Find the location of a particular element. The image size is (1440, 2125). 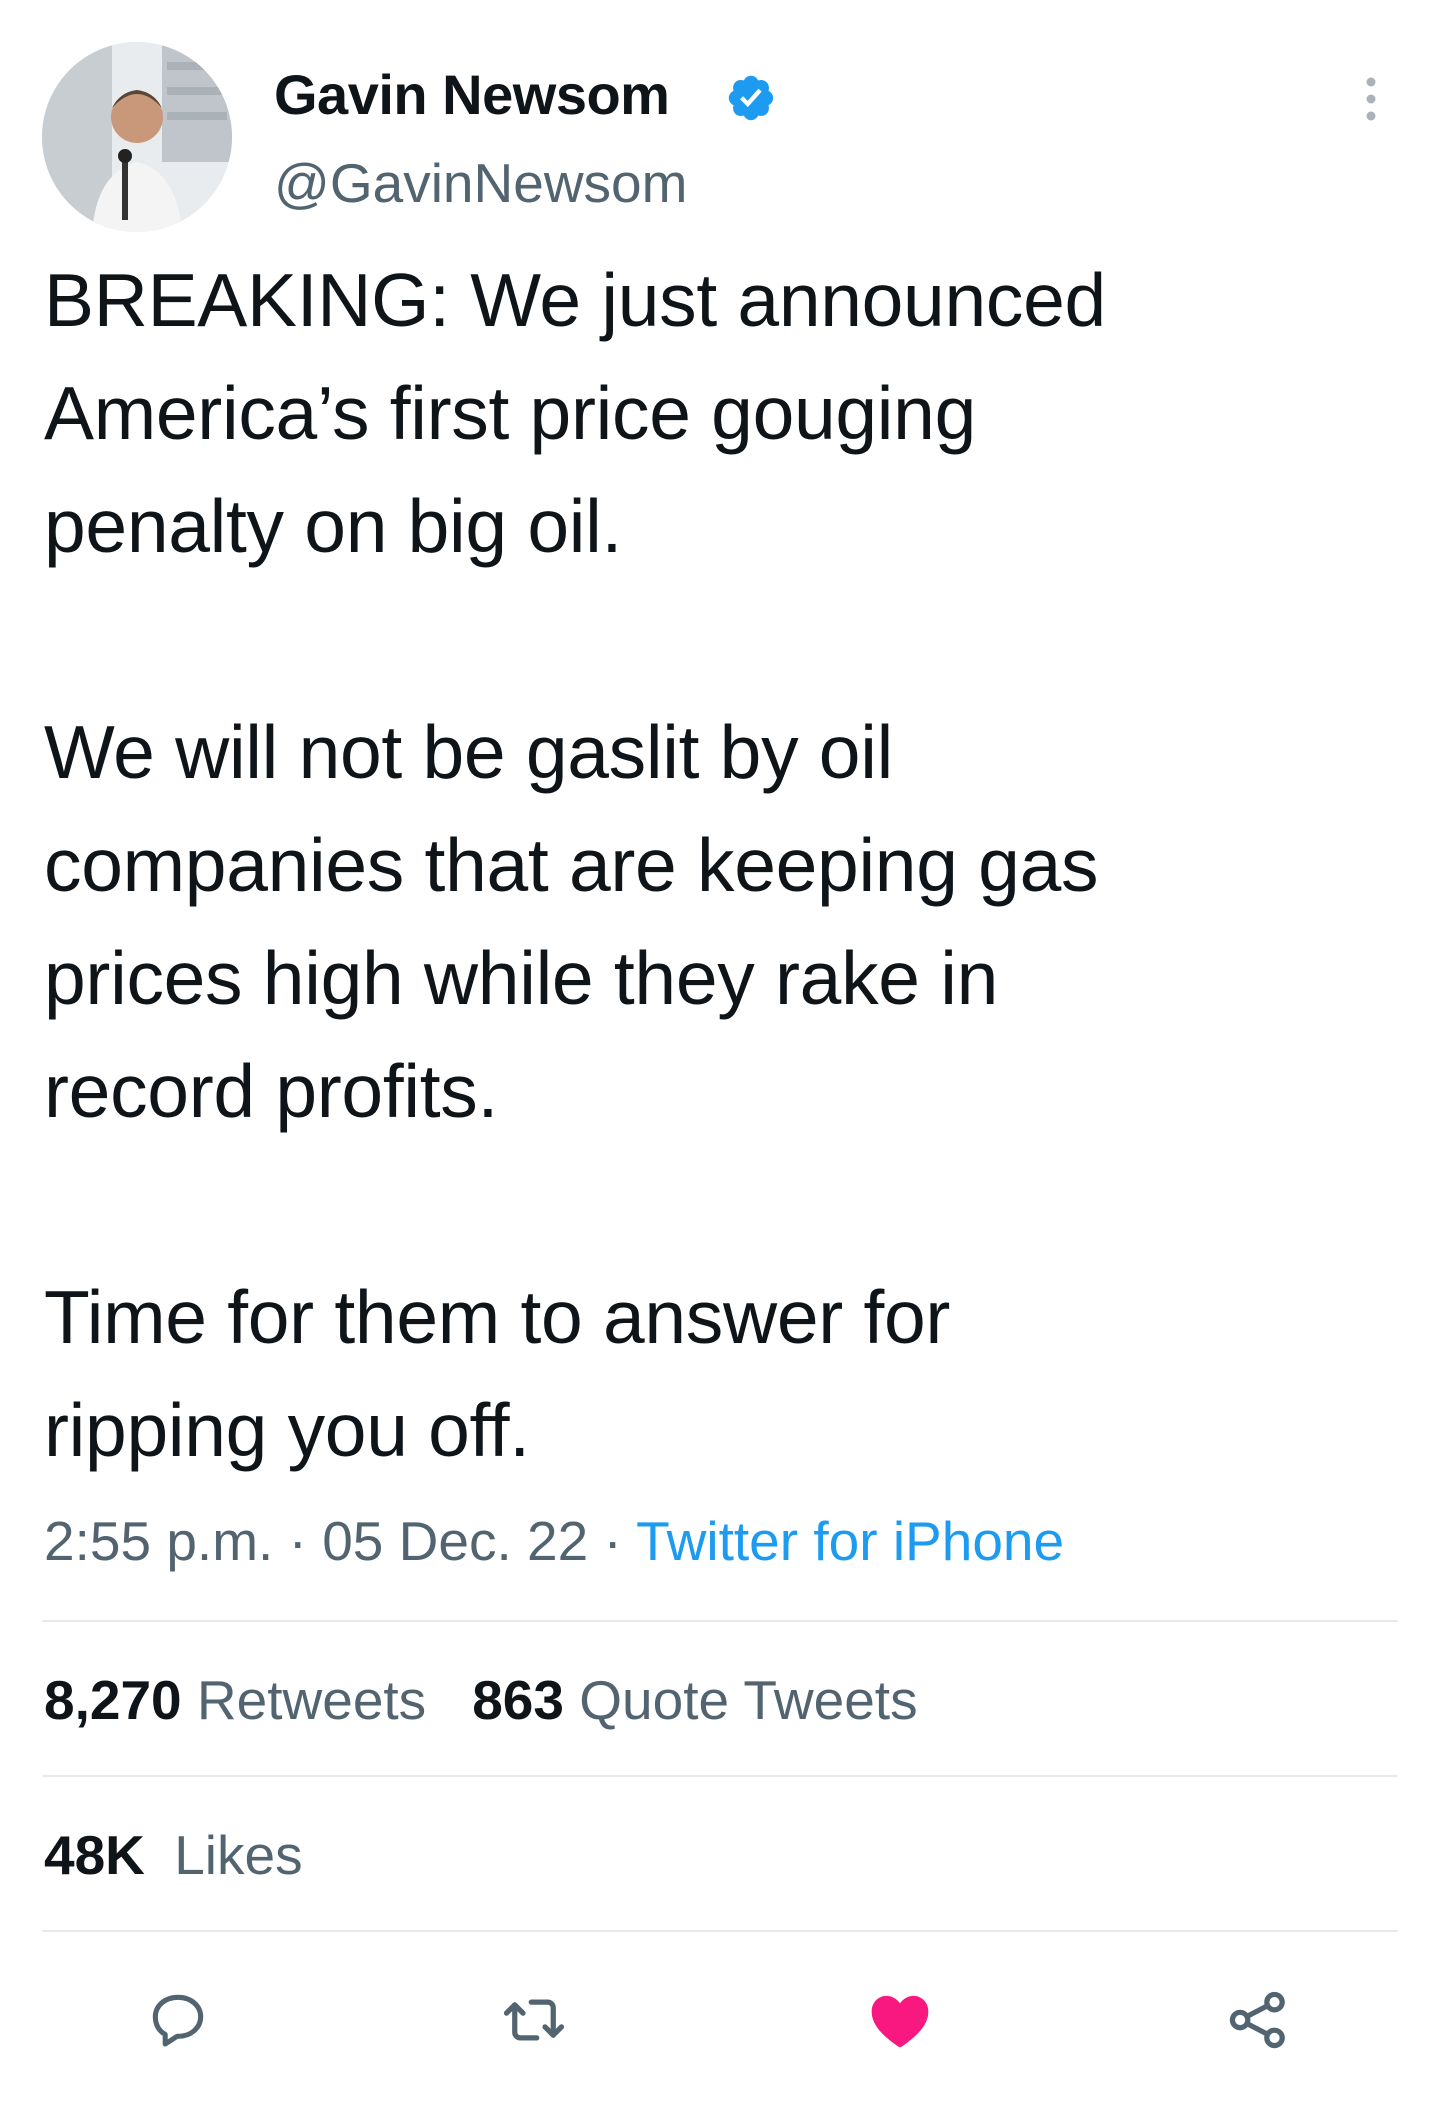

engagement-stats-row: 8,270 Retweets 863 Quote Tweets is located at coordinates (481, 1700).